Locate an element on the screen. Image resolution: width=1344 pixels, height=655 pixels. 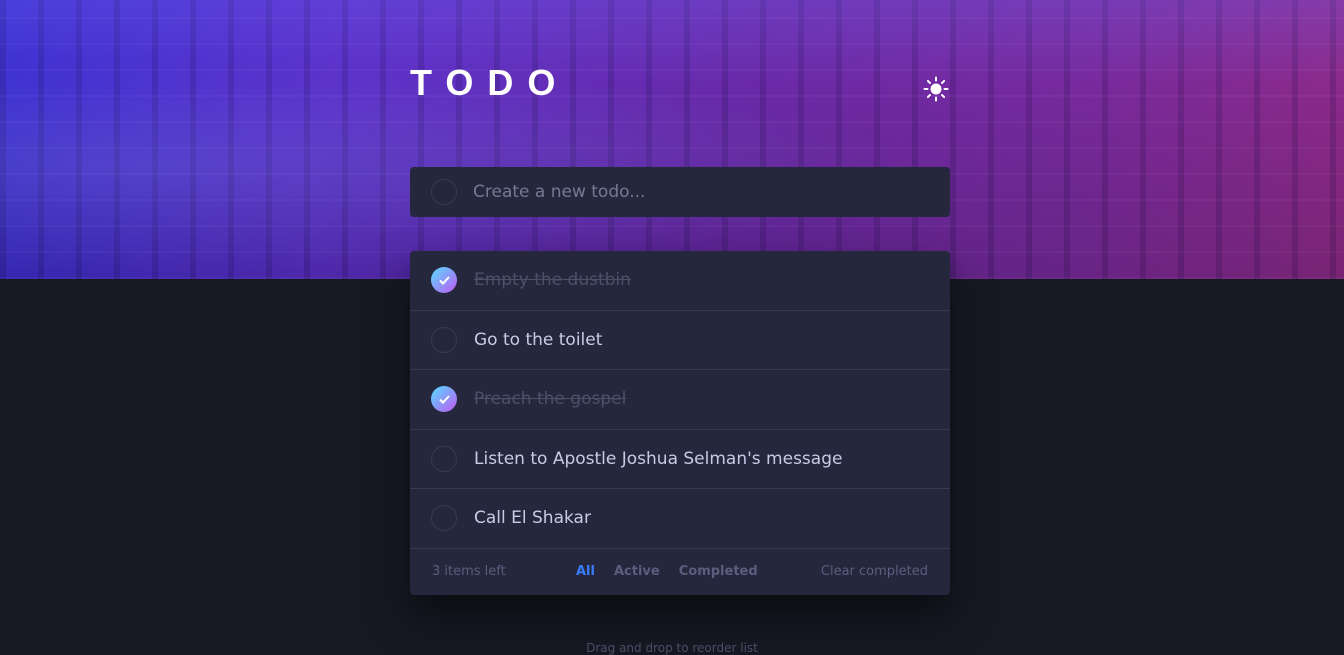
filter-tabs: All Active Completed is located at coordinates (667, 571).